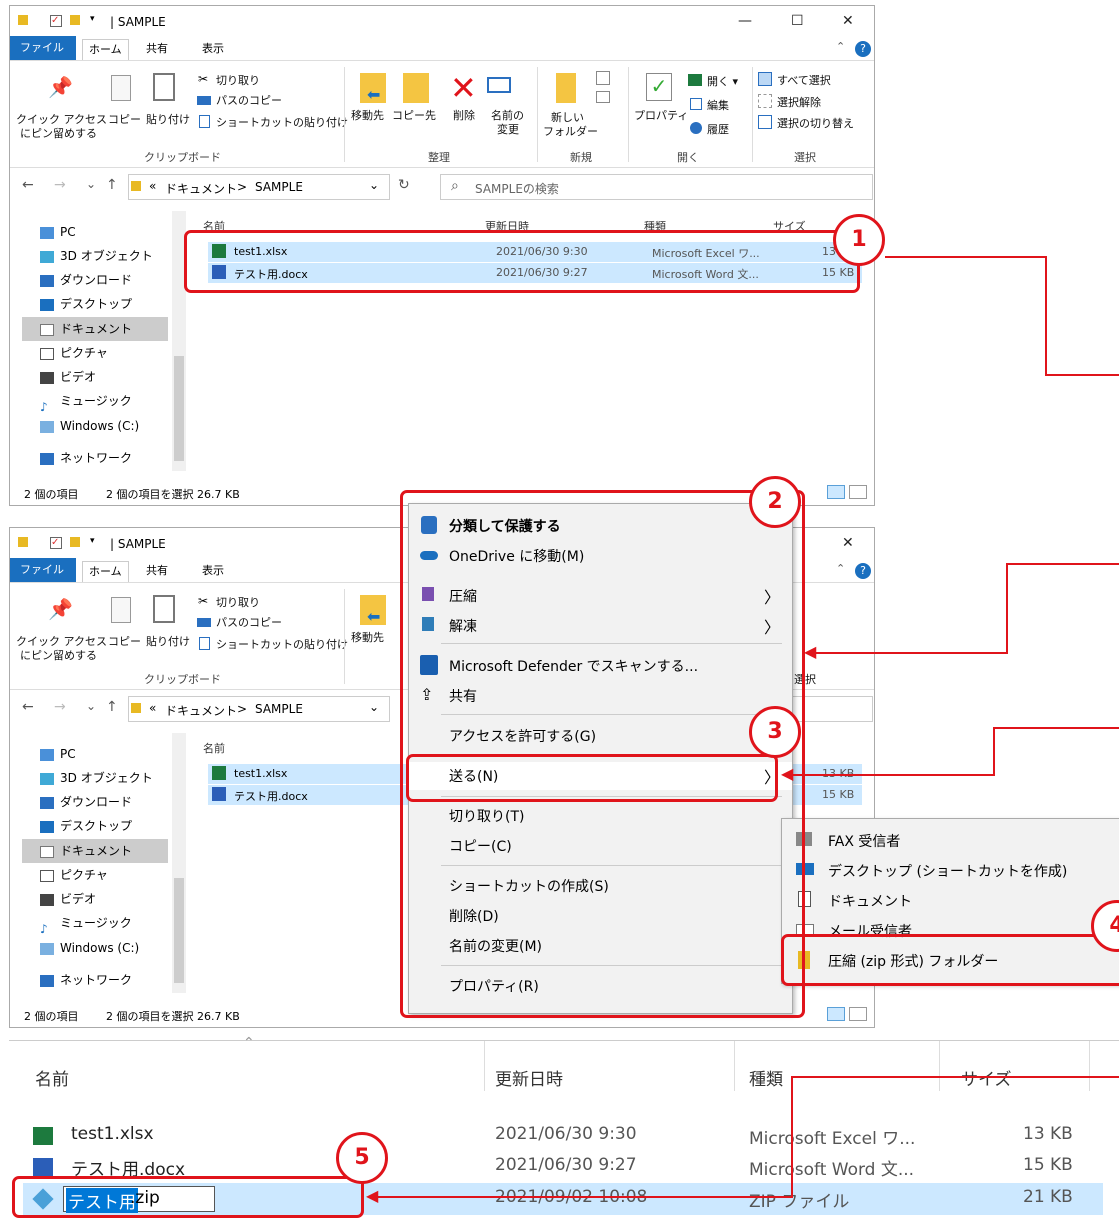 The image size is (1119, 1218). What do you see at coordinates (804, 80) in the screenshot?
I see `select-all-button: すべて選択` at bounding box center [804, 80].